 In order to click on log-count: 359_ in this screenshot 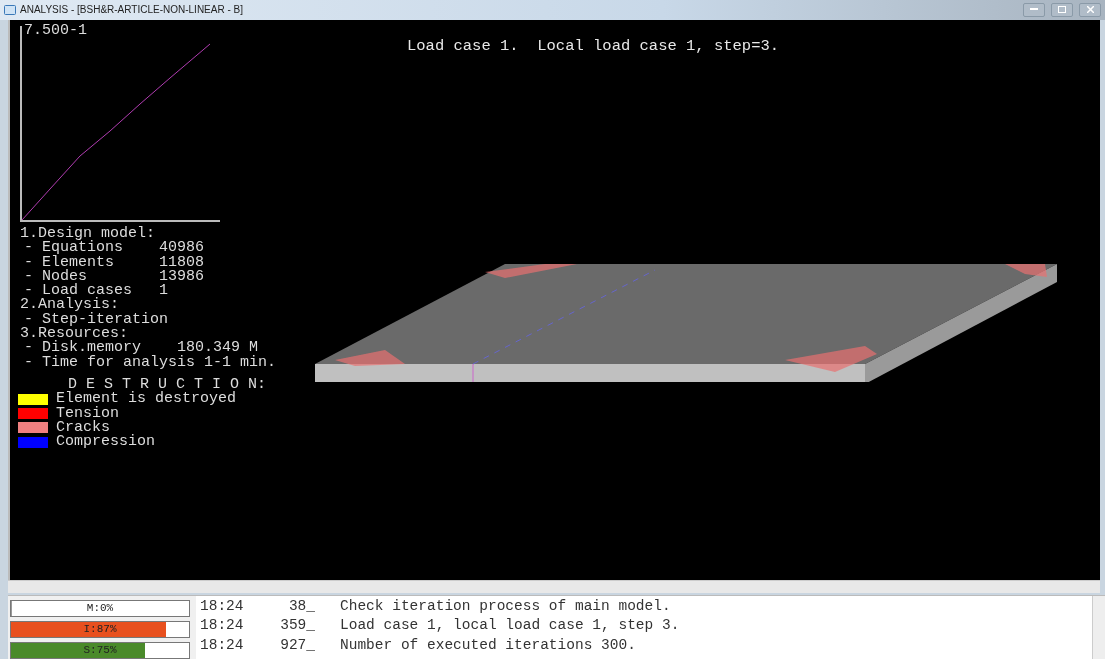, I will do `click(297, 625)`.